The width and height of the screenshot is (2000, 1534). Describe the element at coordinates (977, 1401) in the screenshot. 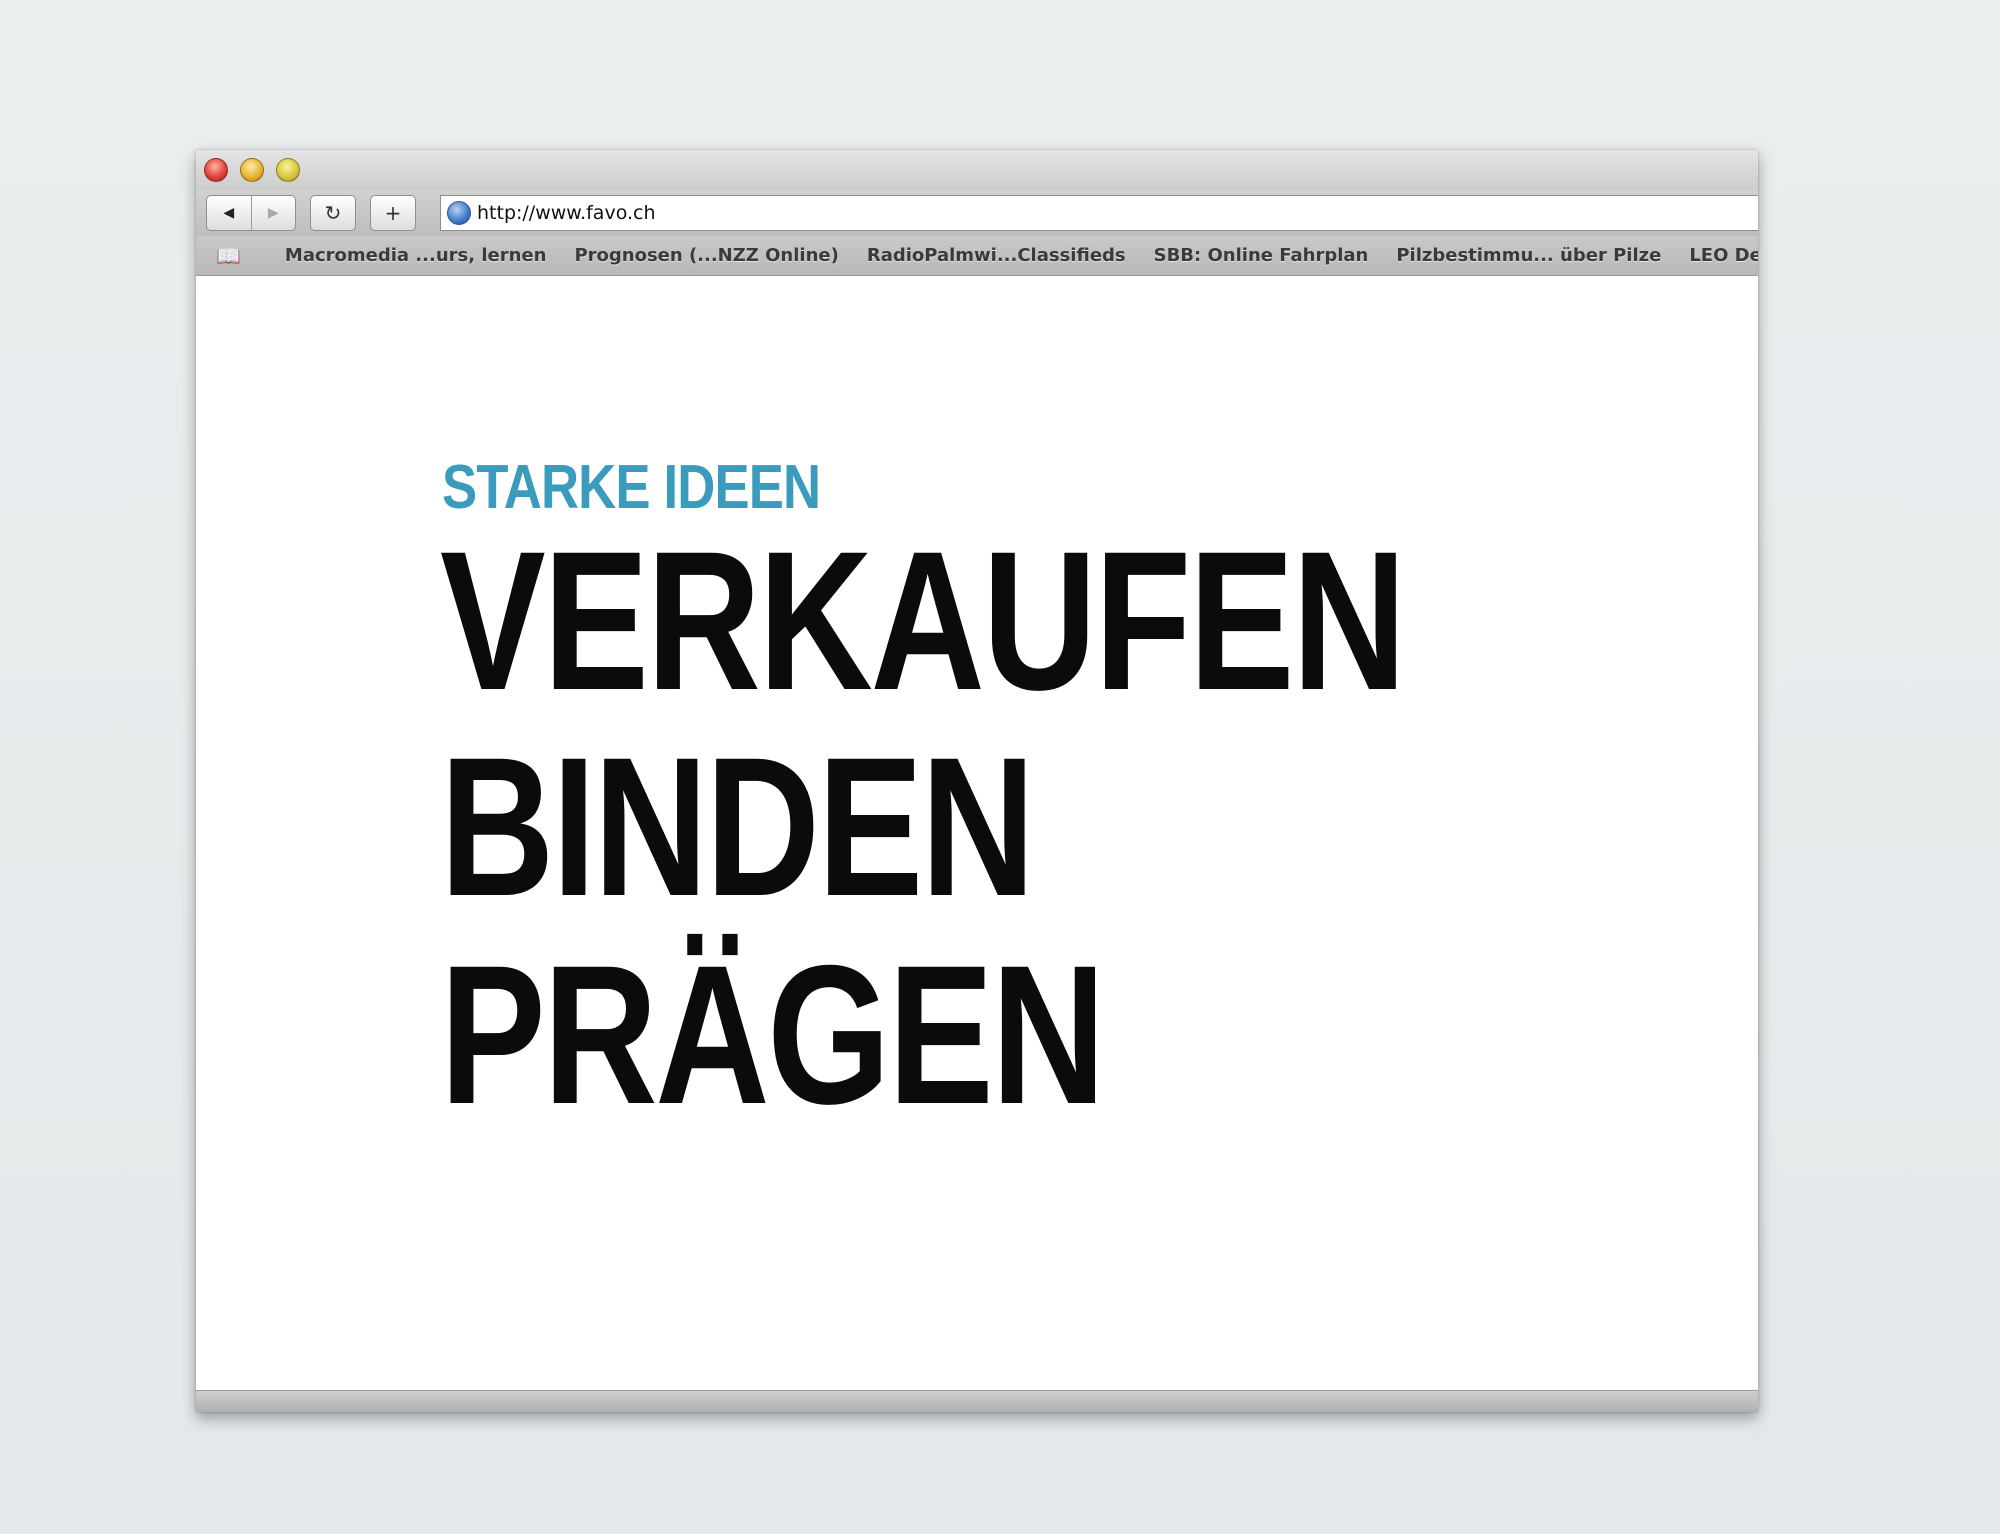

I see `status-bar` at that location.